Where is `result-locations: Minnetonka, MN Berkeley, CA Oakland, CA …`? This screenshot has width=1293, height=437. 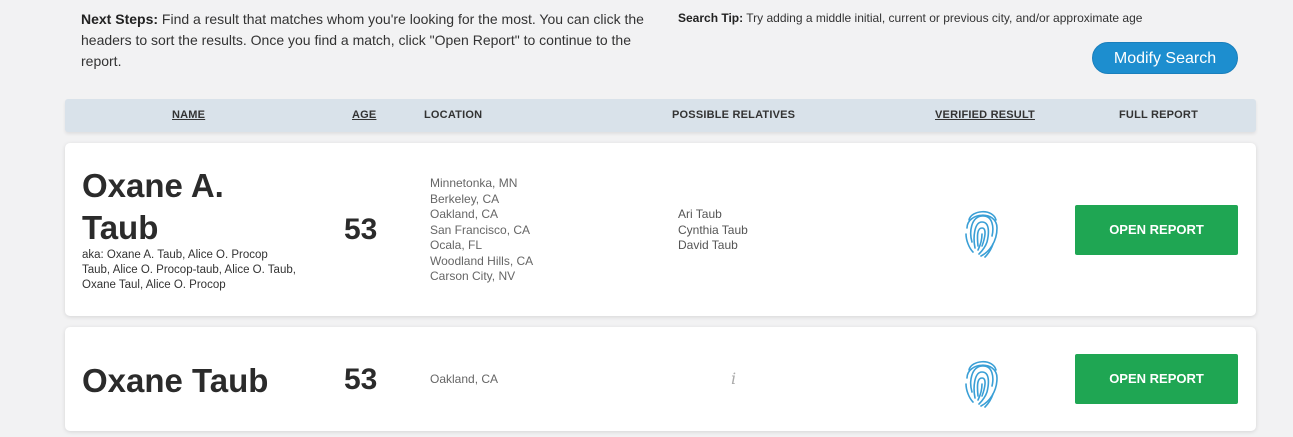
result-locations: Minnetonka, MN Berkeley, CA Oakland, CA … is located at coordinates (481, 230).